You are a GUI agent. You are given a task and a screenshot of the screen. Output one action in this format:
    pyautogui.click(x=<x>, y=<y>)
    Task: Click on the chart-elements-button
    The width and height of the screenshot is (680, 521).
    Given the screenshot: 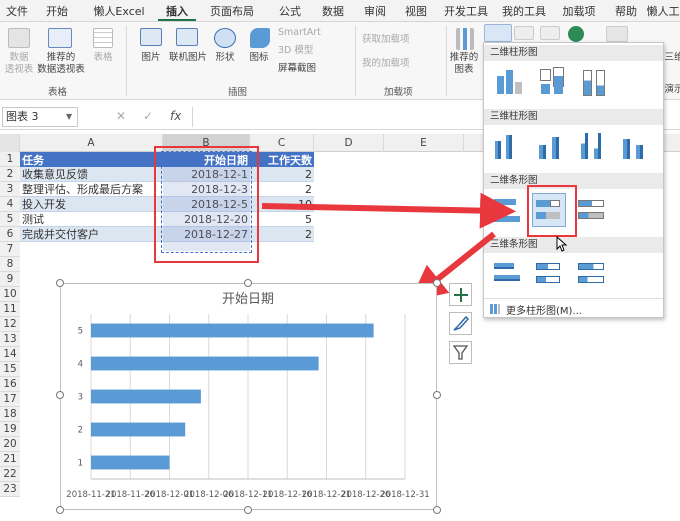 What is the action you would take?
    pyautogui.click(x=460, y=294)
    